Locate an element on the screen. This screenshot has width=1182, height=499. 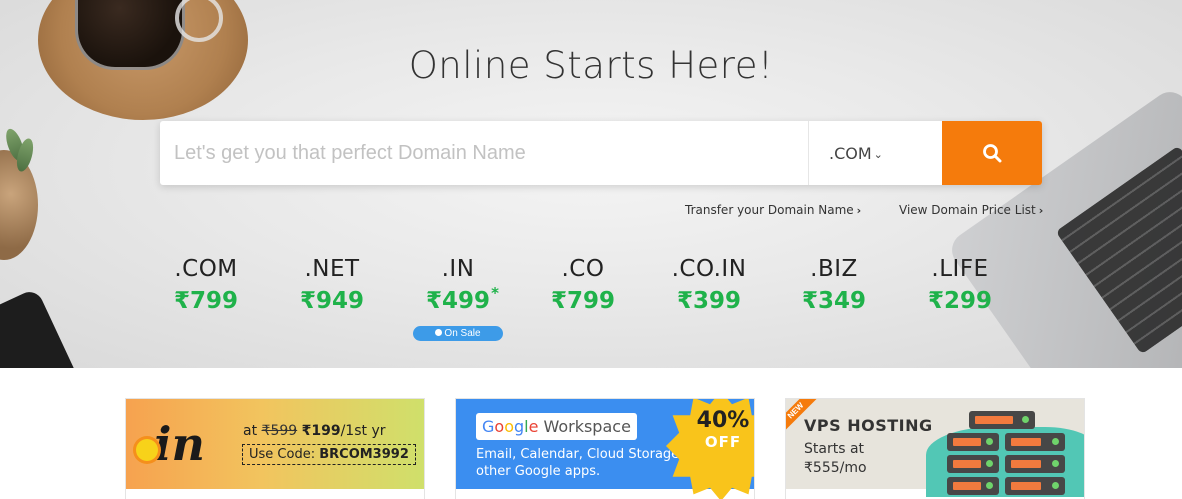
offer-at-text: at is located at coordinates (250, 431).